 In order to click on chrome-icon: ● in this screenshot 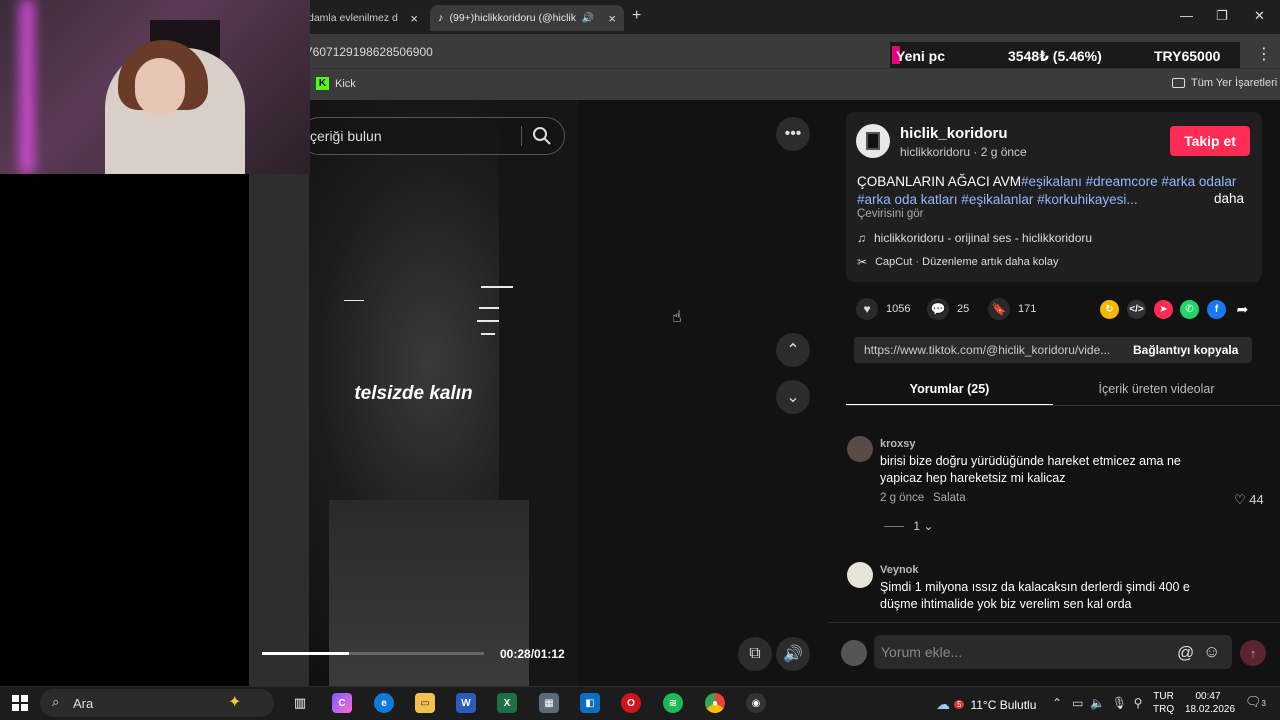, I will do `click(715, 703)`.